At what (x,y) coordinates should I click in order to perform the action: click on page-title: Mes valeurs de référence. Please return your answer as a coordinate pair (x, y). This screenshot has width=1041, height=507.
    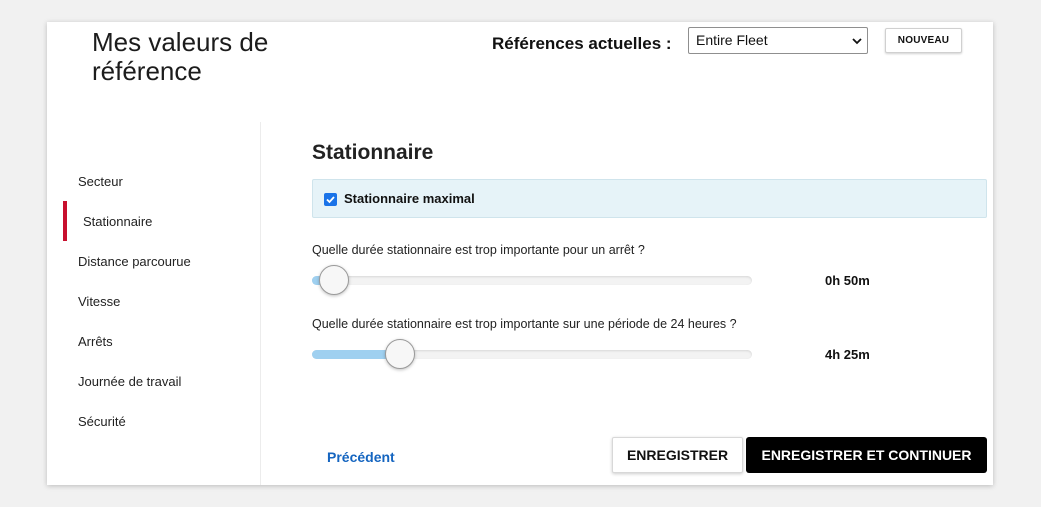
    Looking at the image, I should click on (180, 56).